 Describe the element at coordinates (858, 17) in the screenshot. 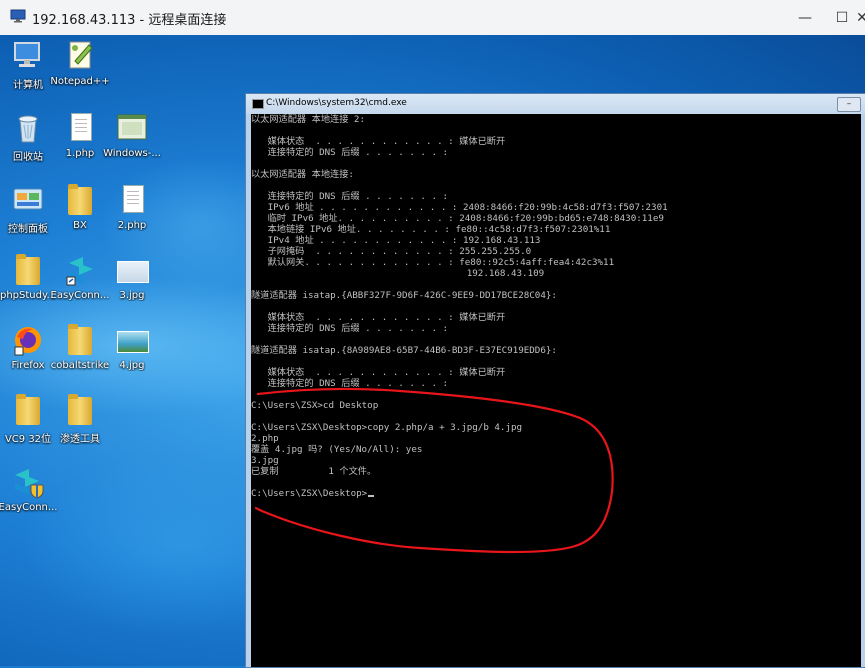

I see `close-button: ✕` at that location.